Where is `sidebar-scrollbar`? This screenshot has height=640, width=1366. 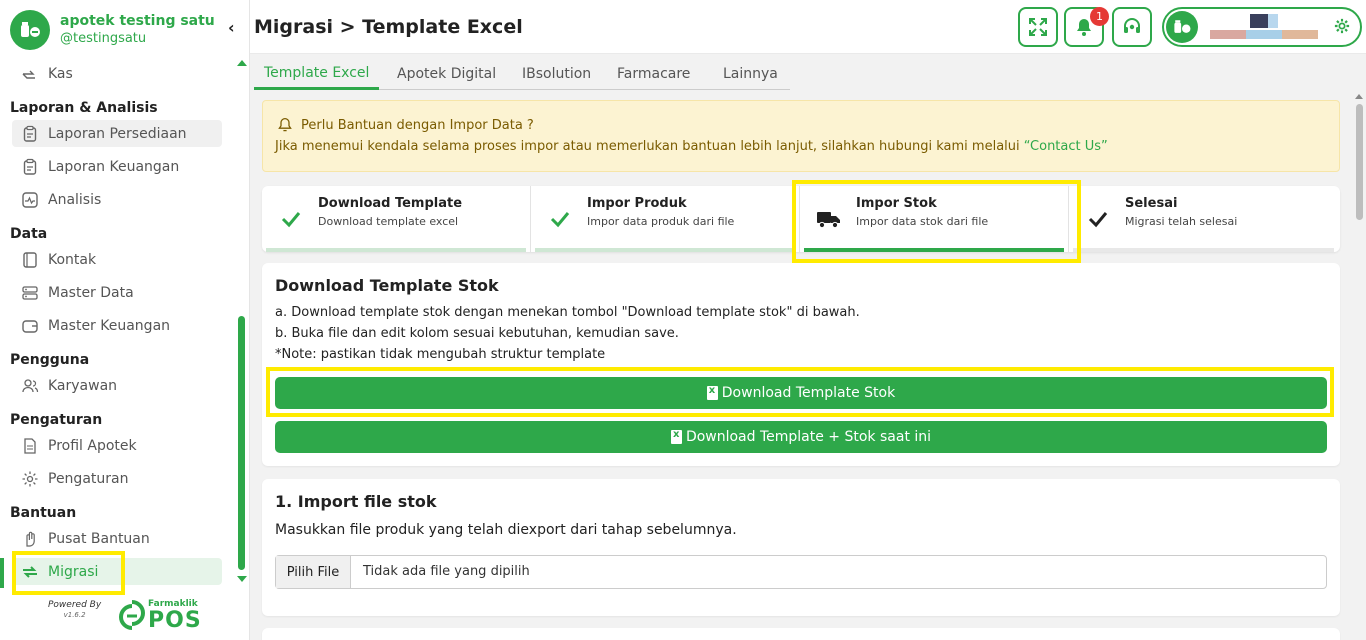
sidebar-scrollbar is located at coordinates (242, 324).